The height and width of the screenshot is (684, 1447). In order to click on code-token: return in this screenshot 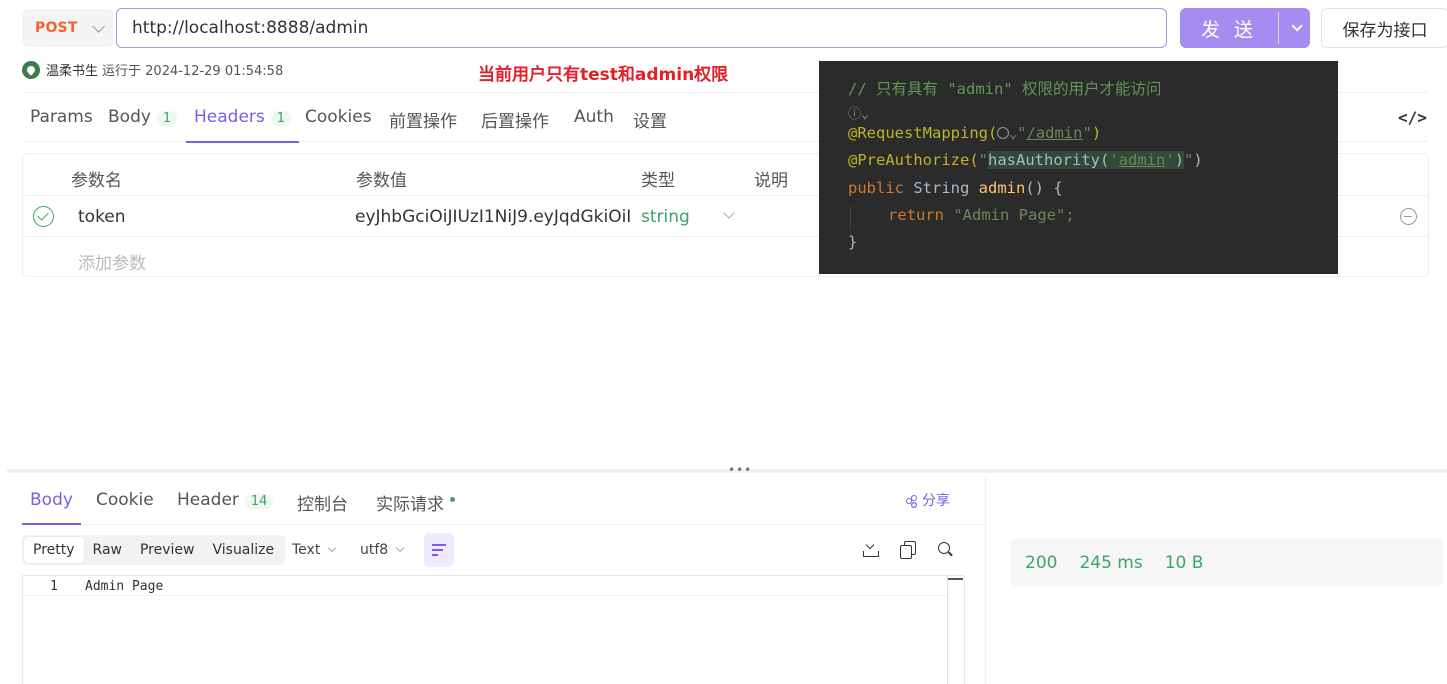, I will do `click(916, 215)`.